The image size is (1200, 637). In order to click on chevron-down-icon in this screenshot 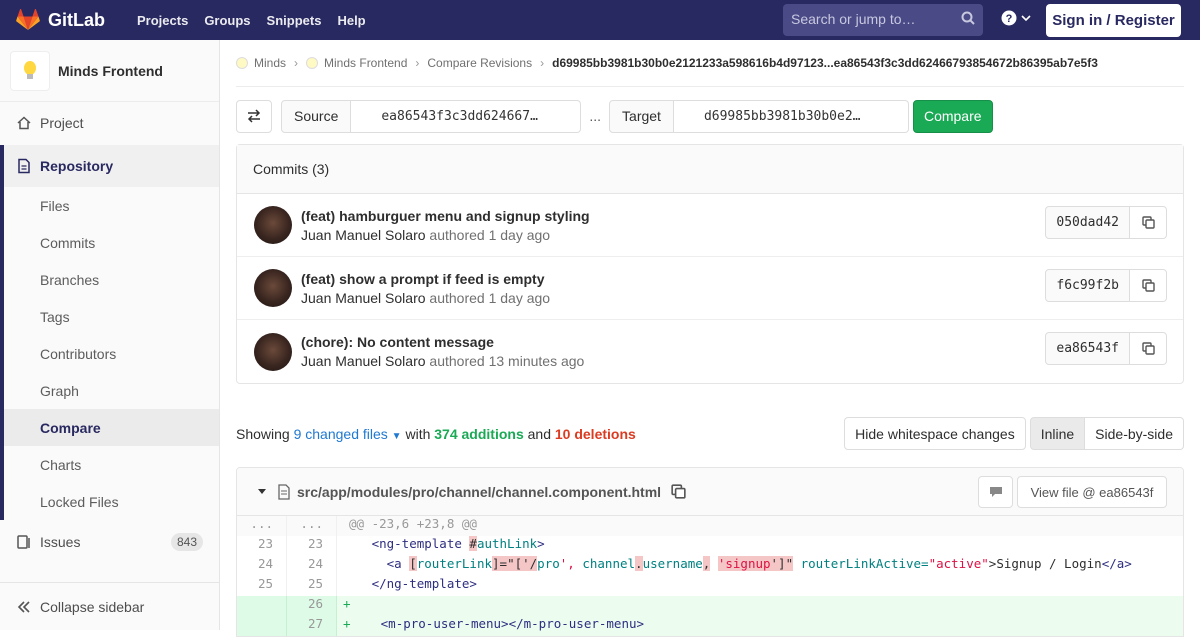, I will do `click(1026, 18)`.